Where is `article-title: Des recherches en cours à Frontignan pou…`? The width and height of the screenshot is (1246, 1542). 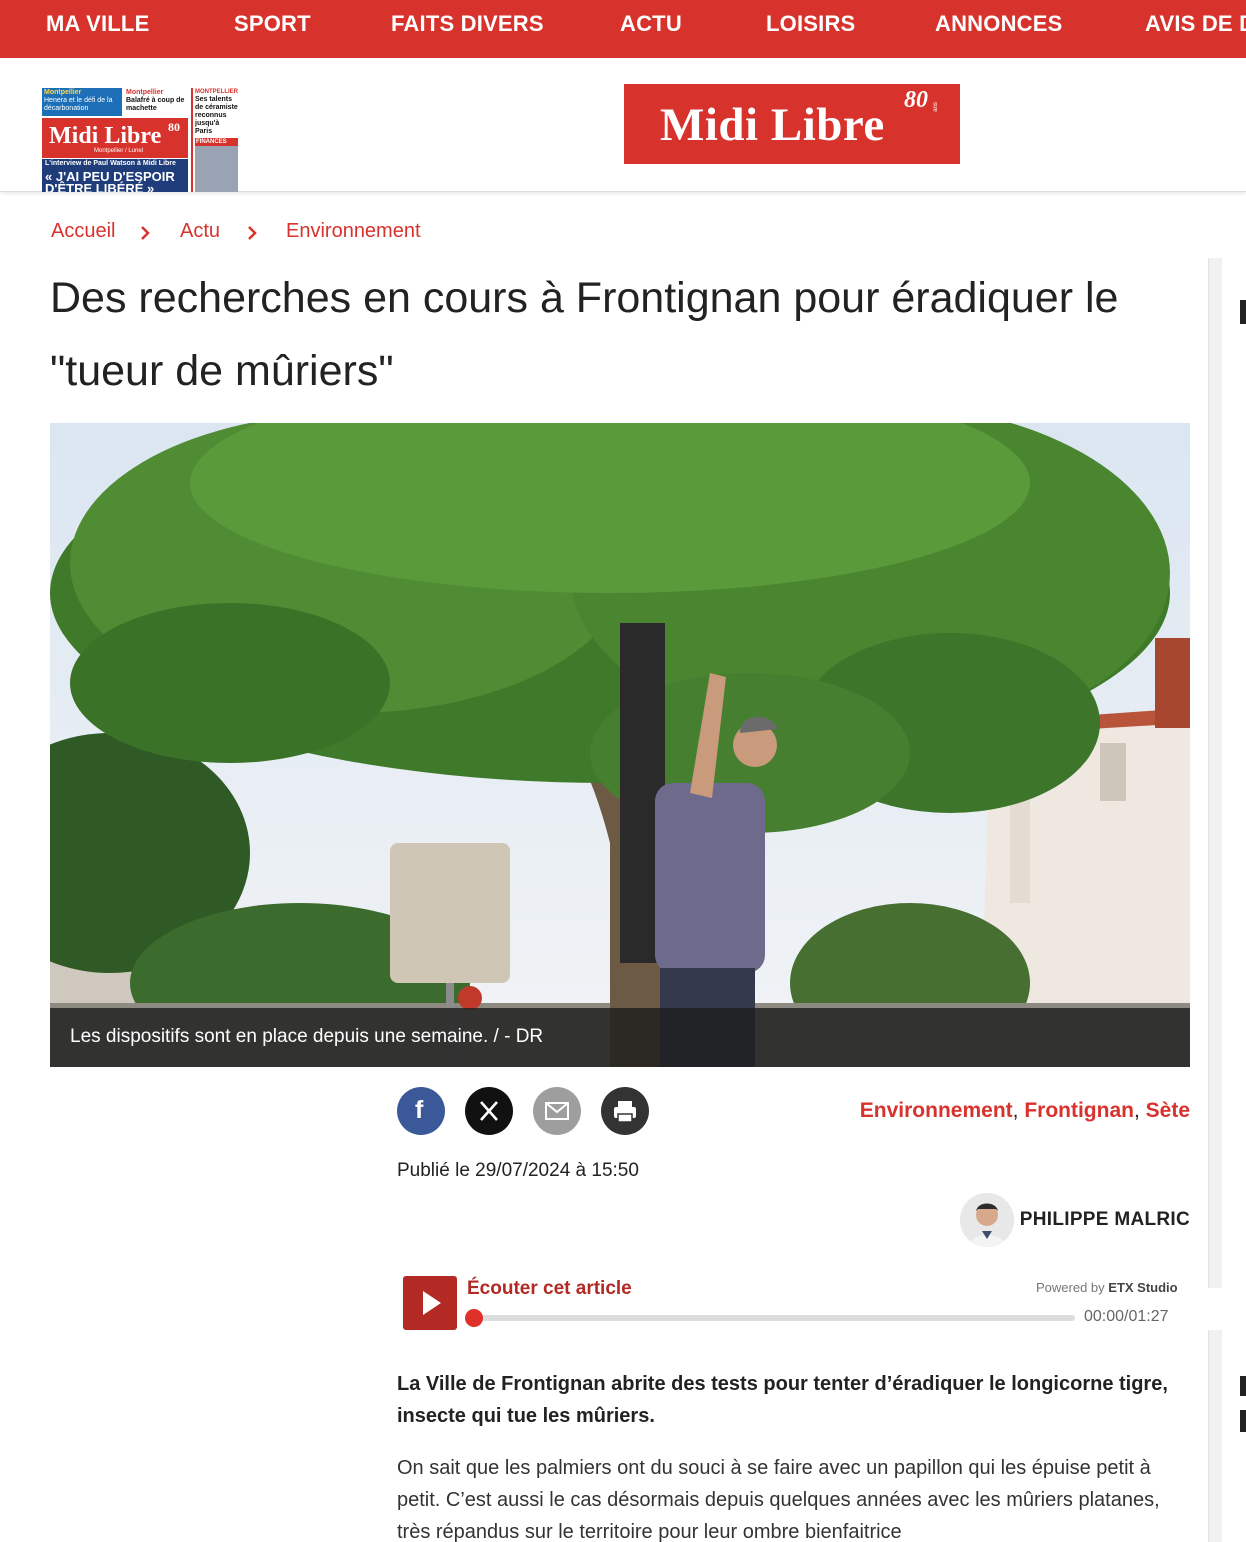 article-title: Des recherches en cours à Frontignan pou… is located at coordinates (584, 334).